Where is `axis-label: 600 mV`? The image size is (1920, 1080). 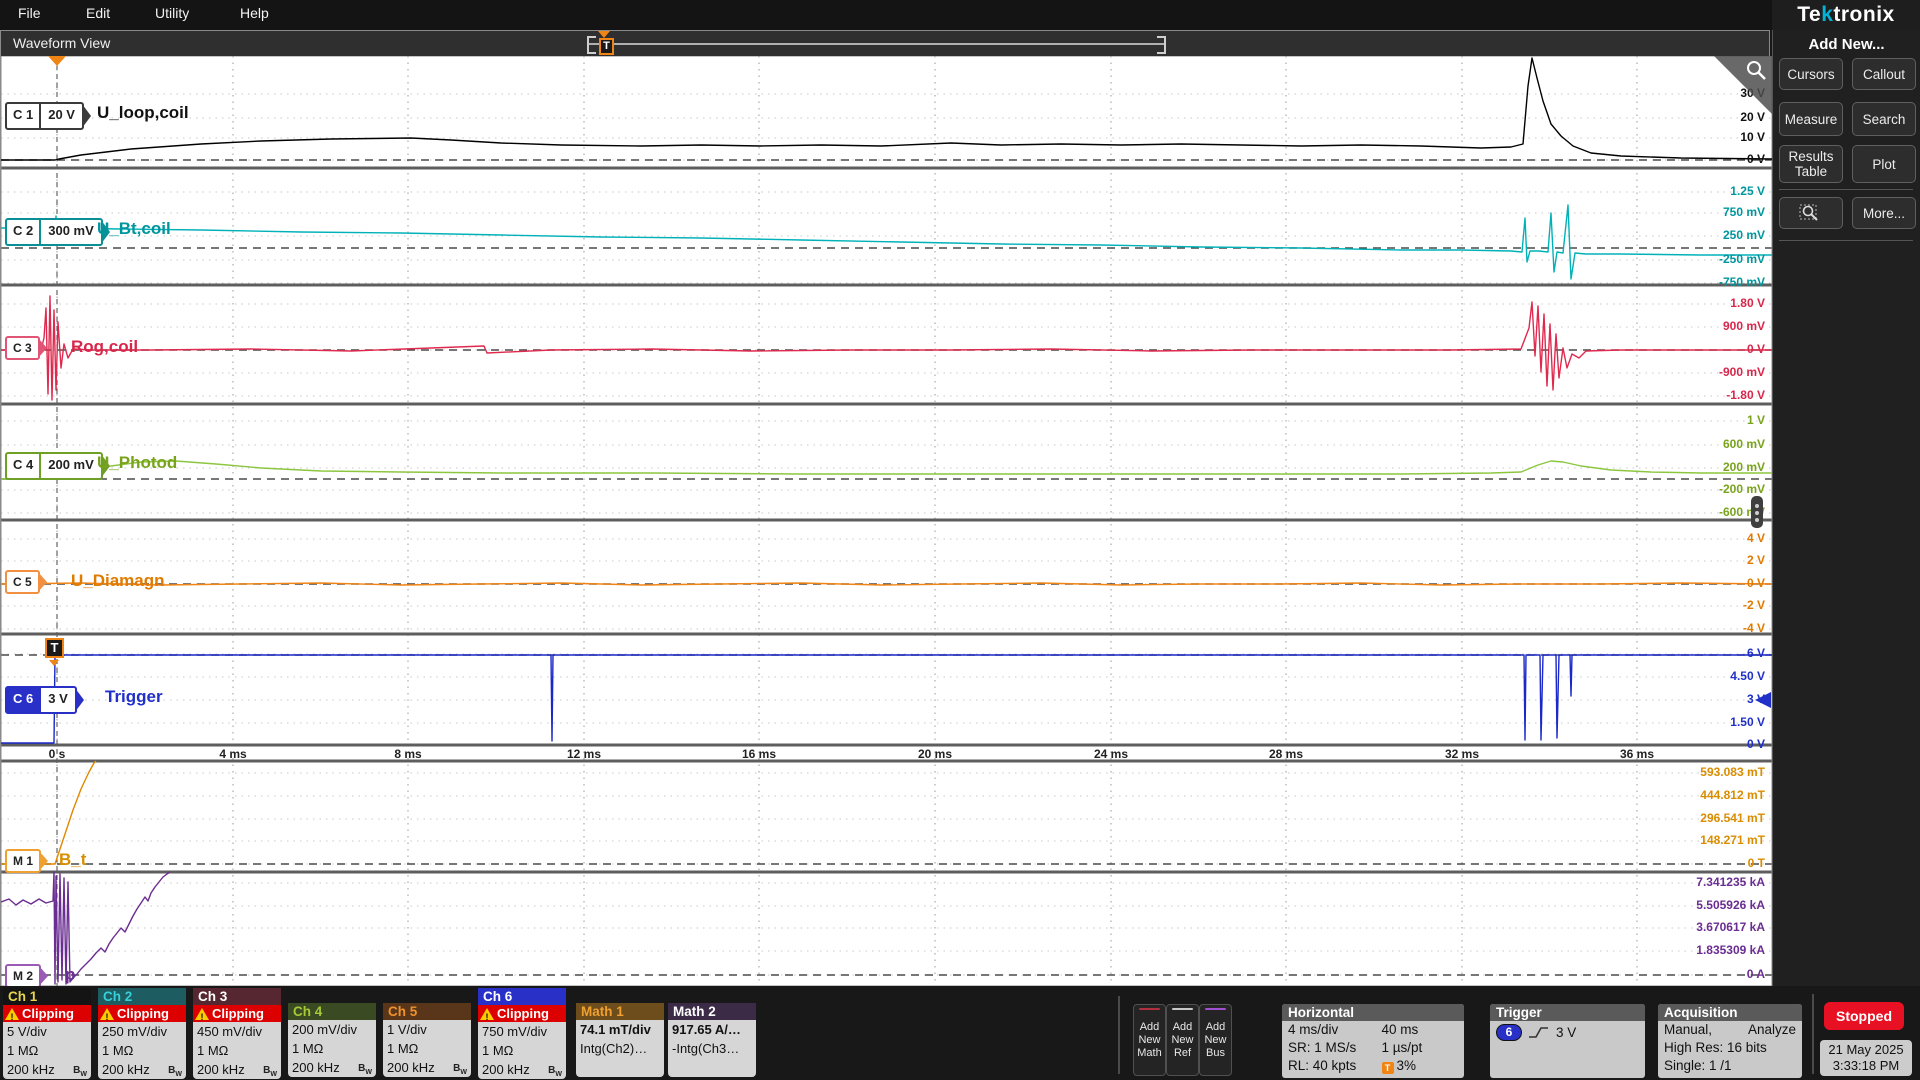
axis-label: 600 mV is located at coordinates (1743, 444).